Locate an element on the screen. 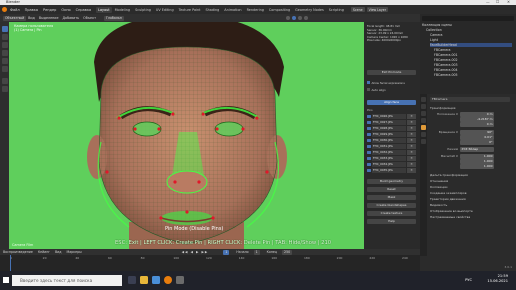 The height and width of the screenshot is (290, 516). outliner-item: FBCamera.003 is located at coordinates (446, 65).